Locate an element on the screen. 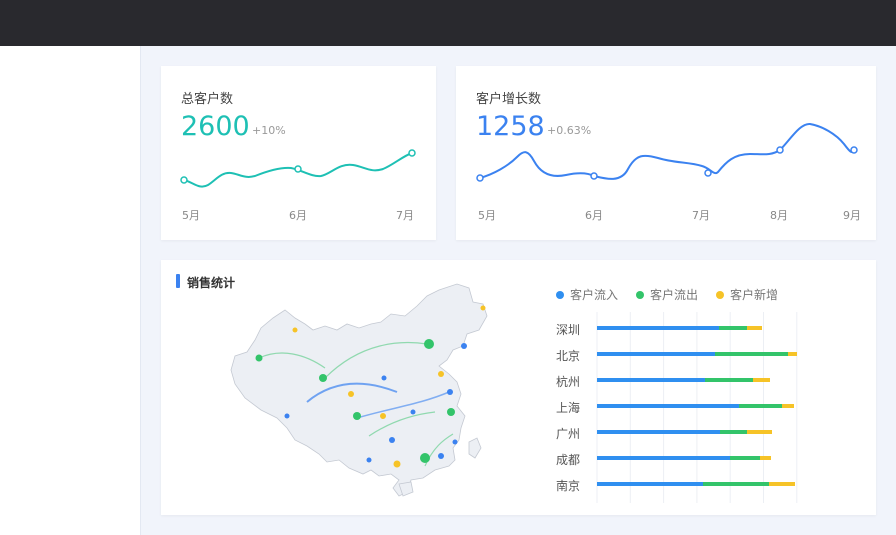 The height and width of the screenshot is (535, 896). sidebar is located at coordinates (70, 290).